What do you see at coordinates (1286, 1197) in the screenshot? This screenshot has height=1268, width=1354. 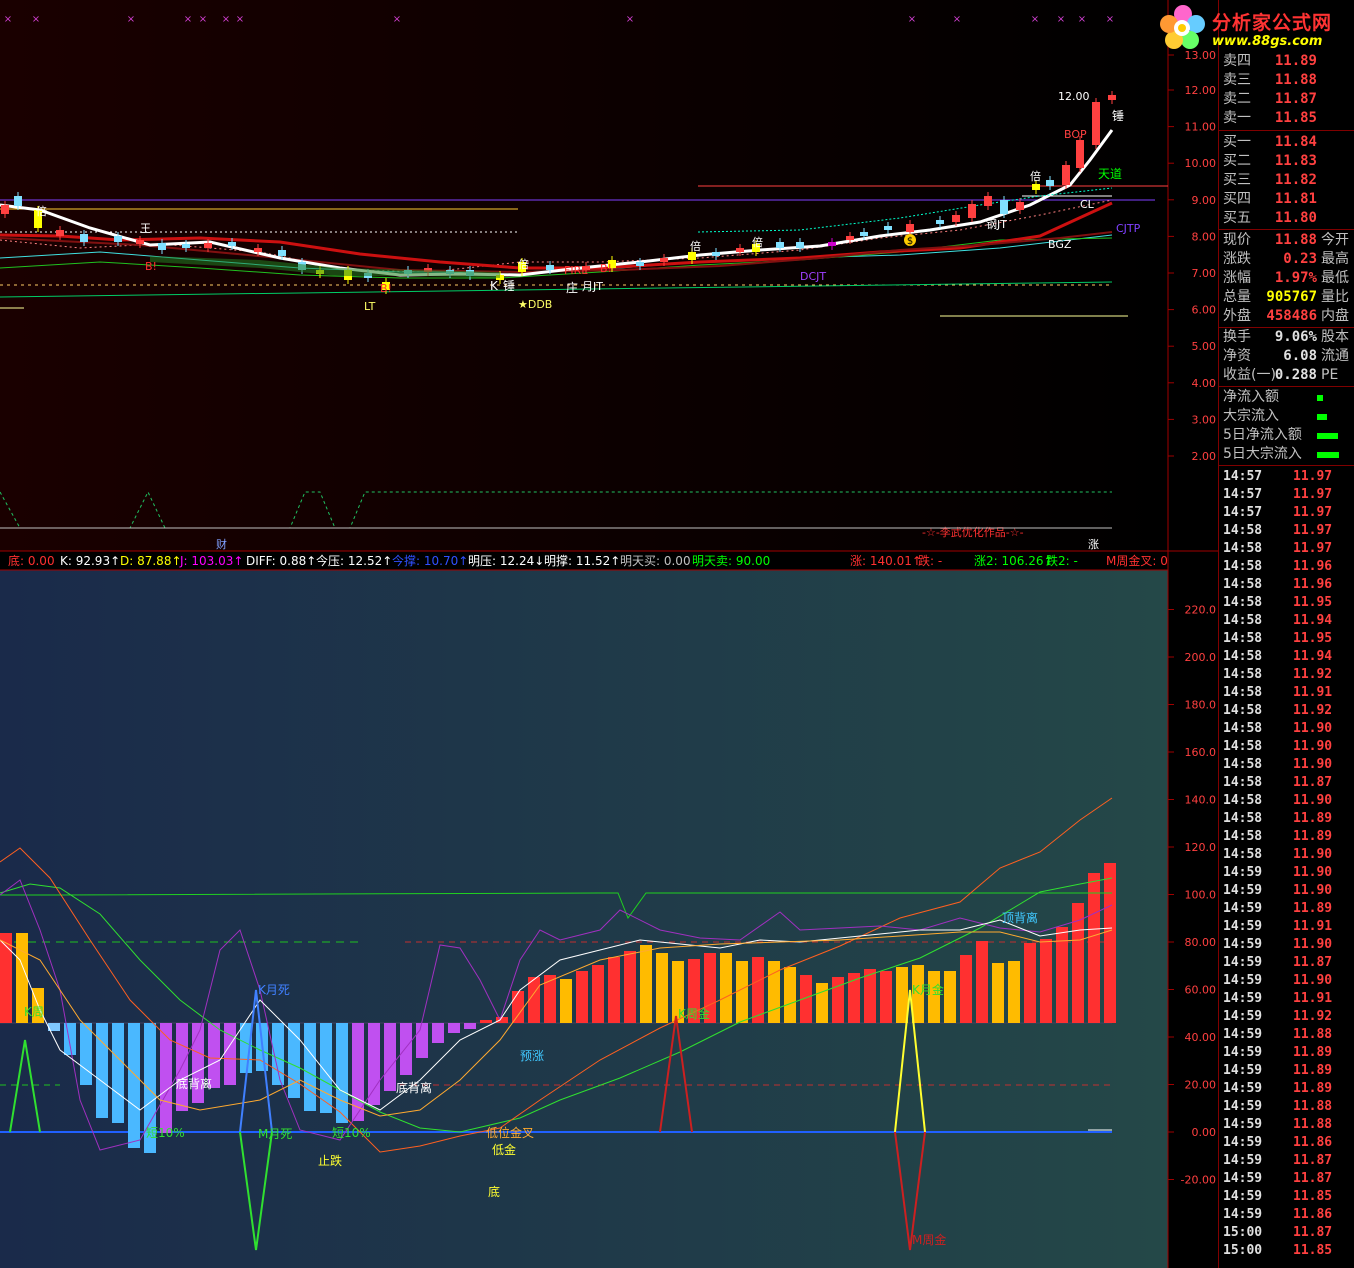 I see `tick-row: 14:59 11.85` at bounding box center [1286, 1197].